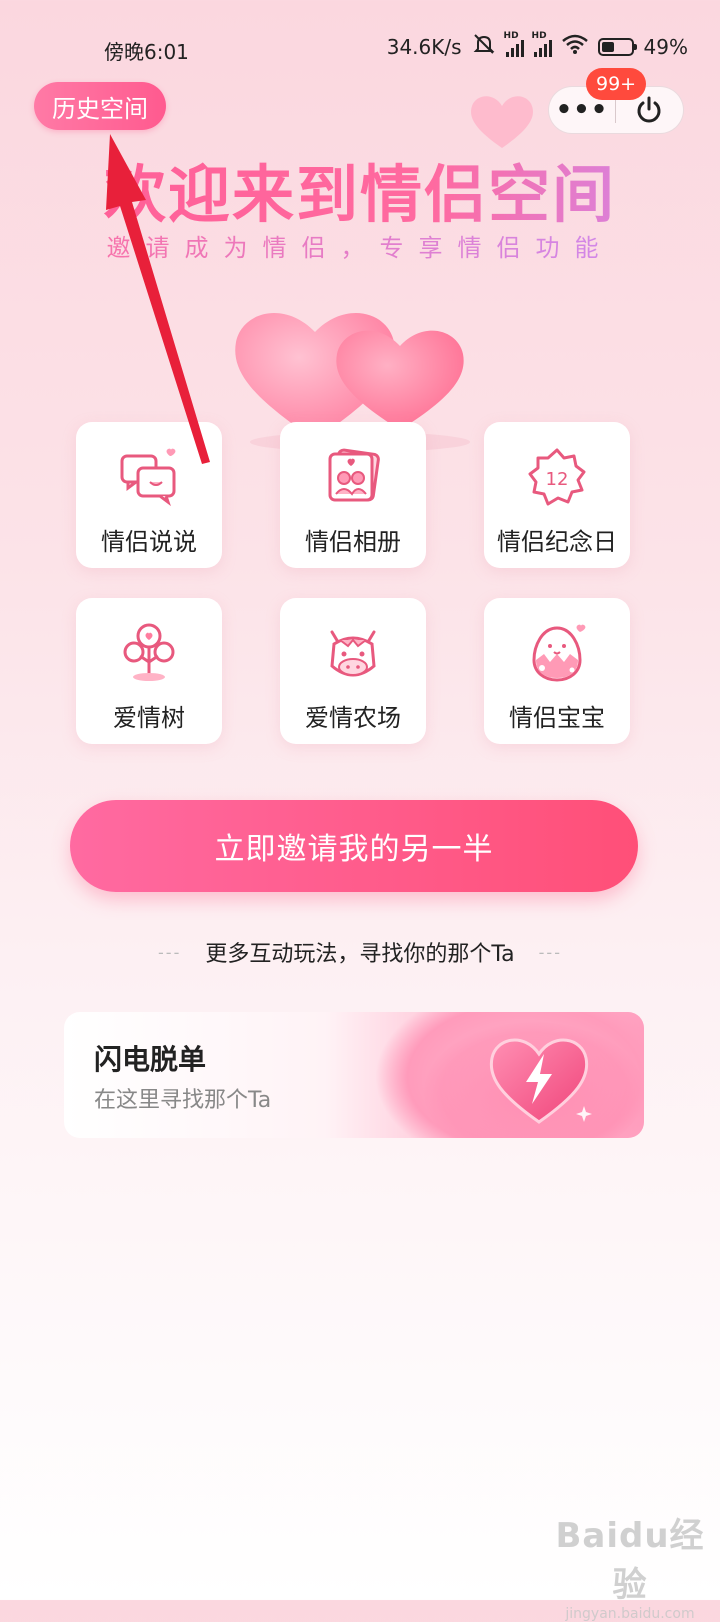  Describe the element at coordinates (557, 653) in the screenshot. I see `egg-baby-icon` at that location.